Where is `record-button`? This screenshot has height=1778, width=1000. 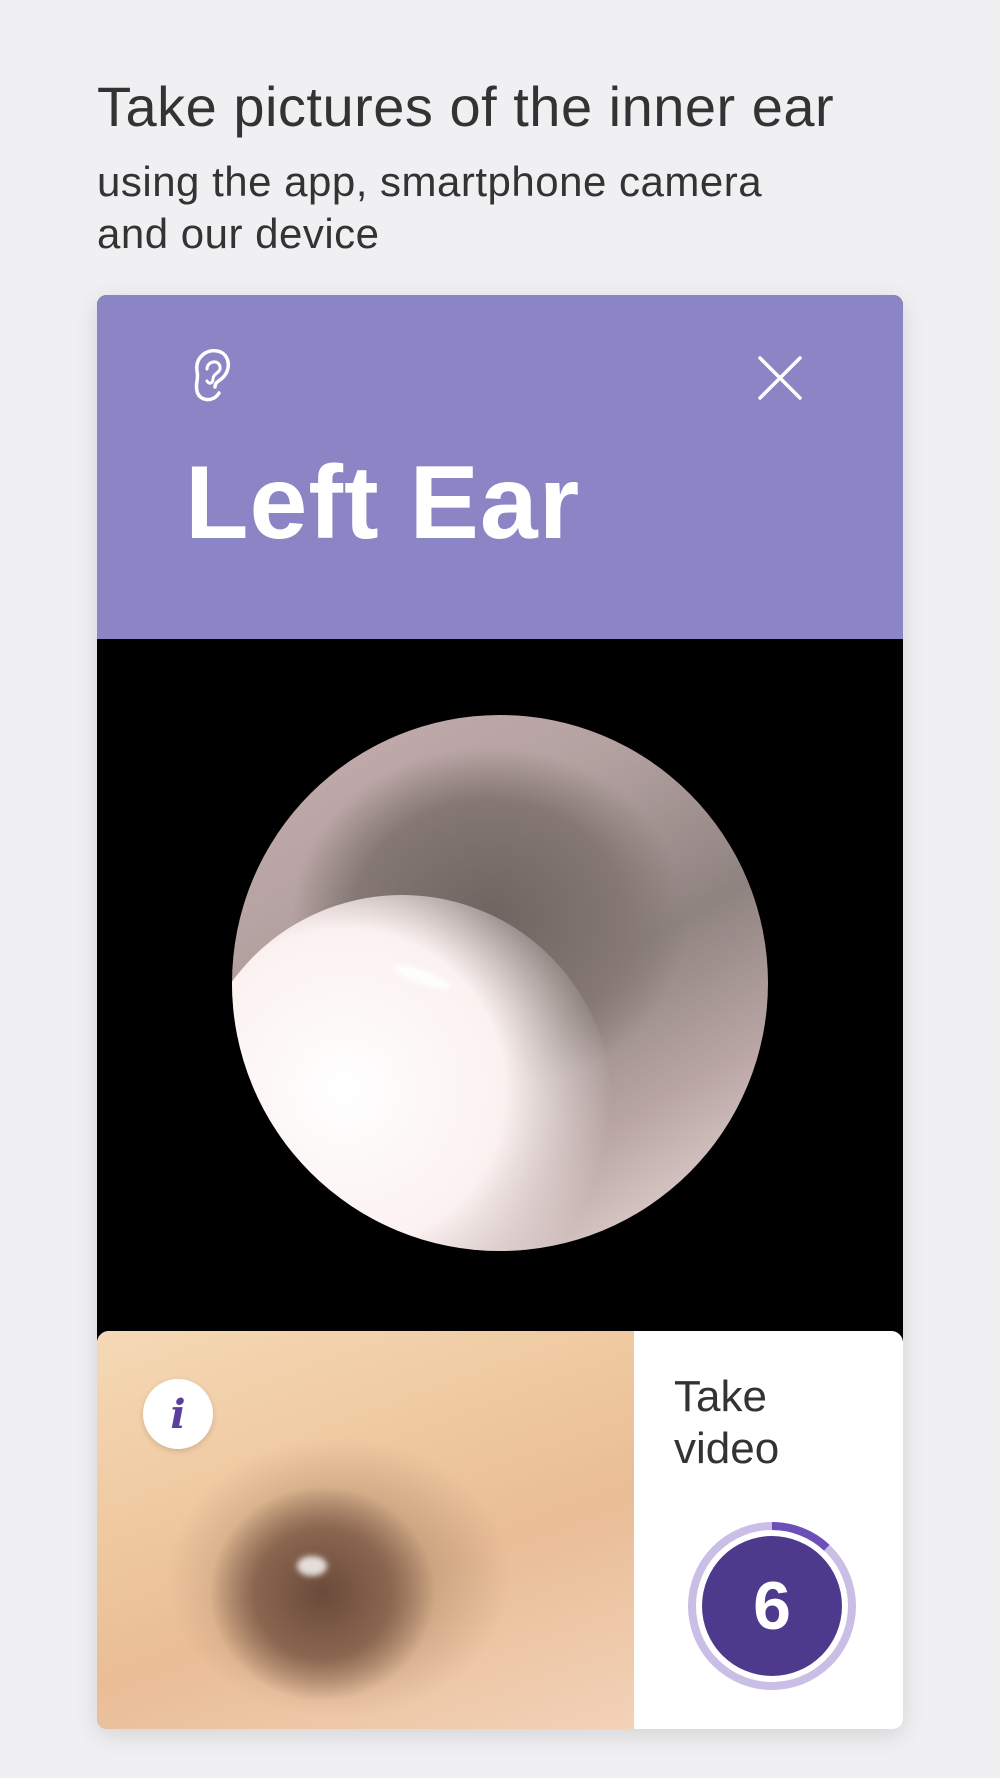
record-button is located at coordinates (772, 1606).